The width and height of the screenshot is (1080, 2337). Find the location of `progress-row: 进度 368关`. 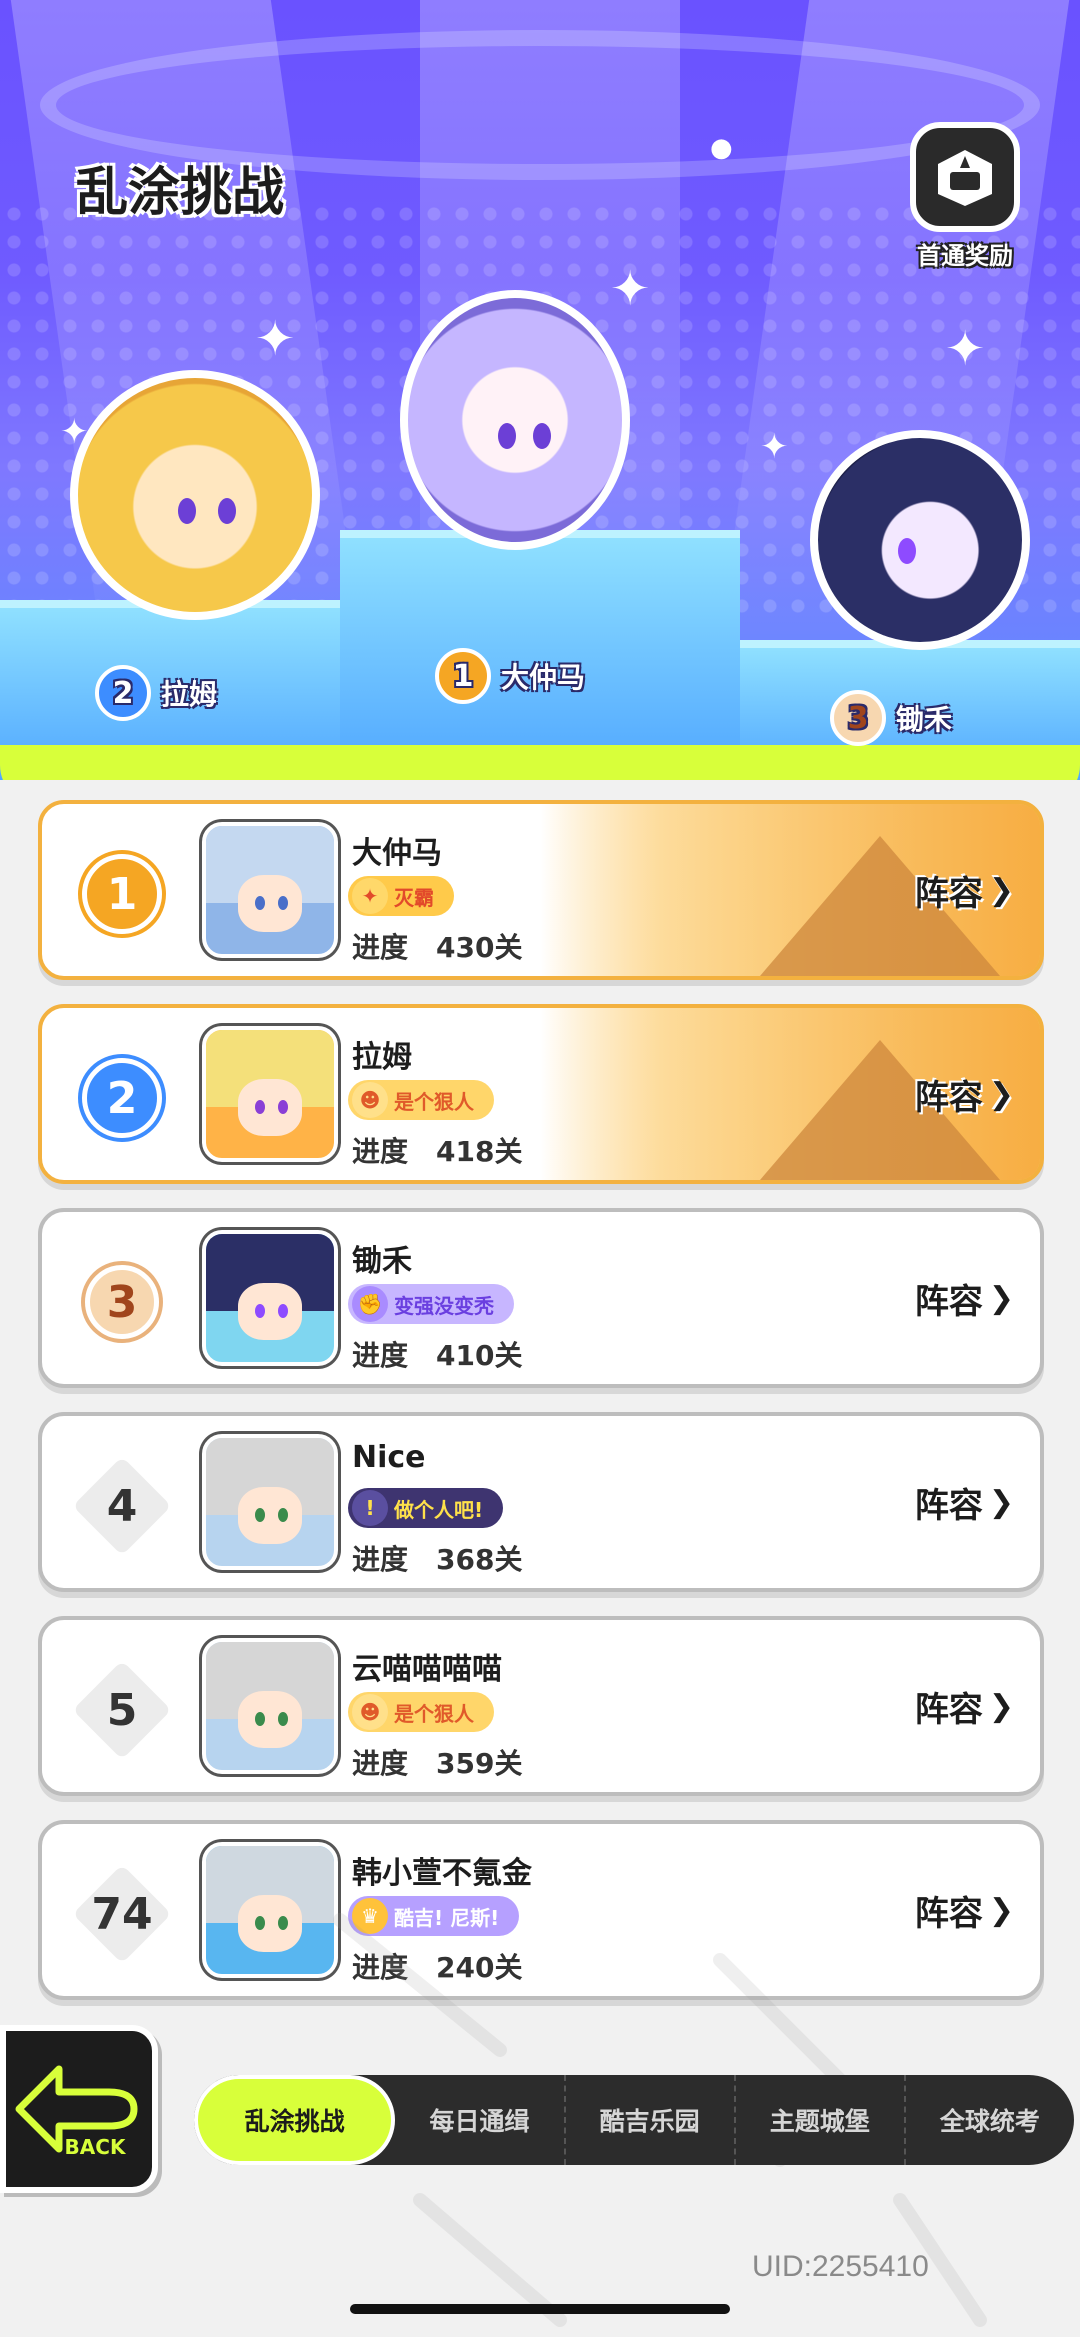

progress-row: 进度 368关 is located at coordinates (437, 1558).